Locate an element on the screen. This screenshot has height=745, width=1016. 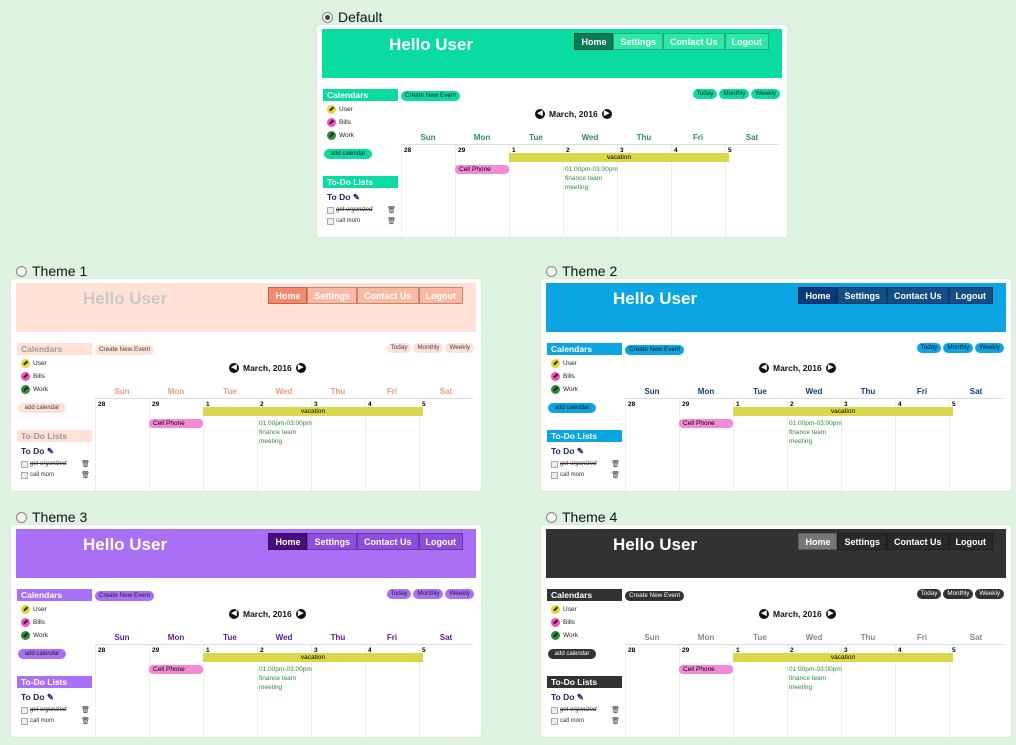
theme-option-2: Theme 2 is located at coordinates (581, 271).